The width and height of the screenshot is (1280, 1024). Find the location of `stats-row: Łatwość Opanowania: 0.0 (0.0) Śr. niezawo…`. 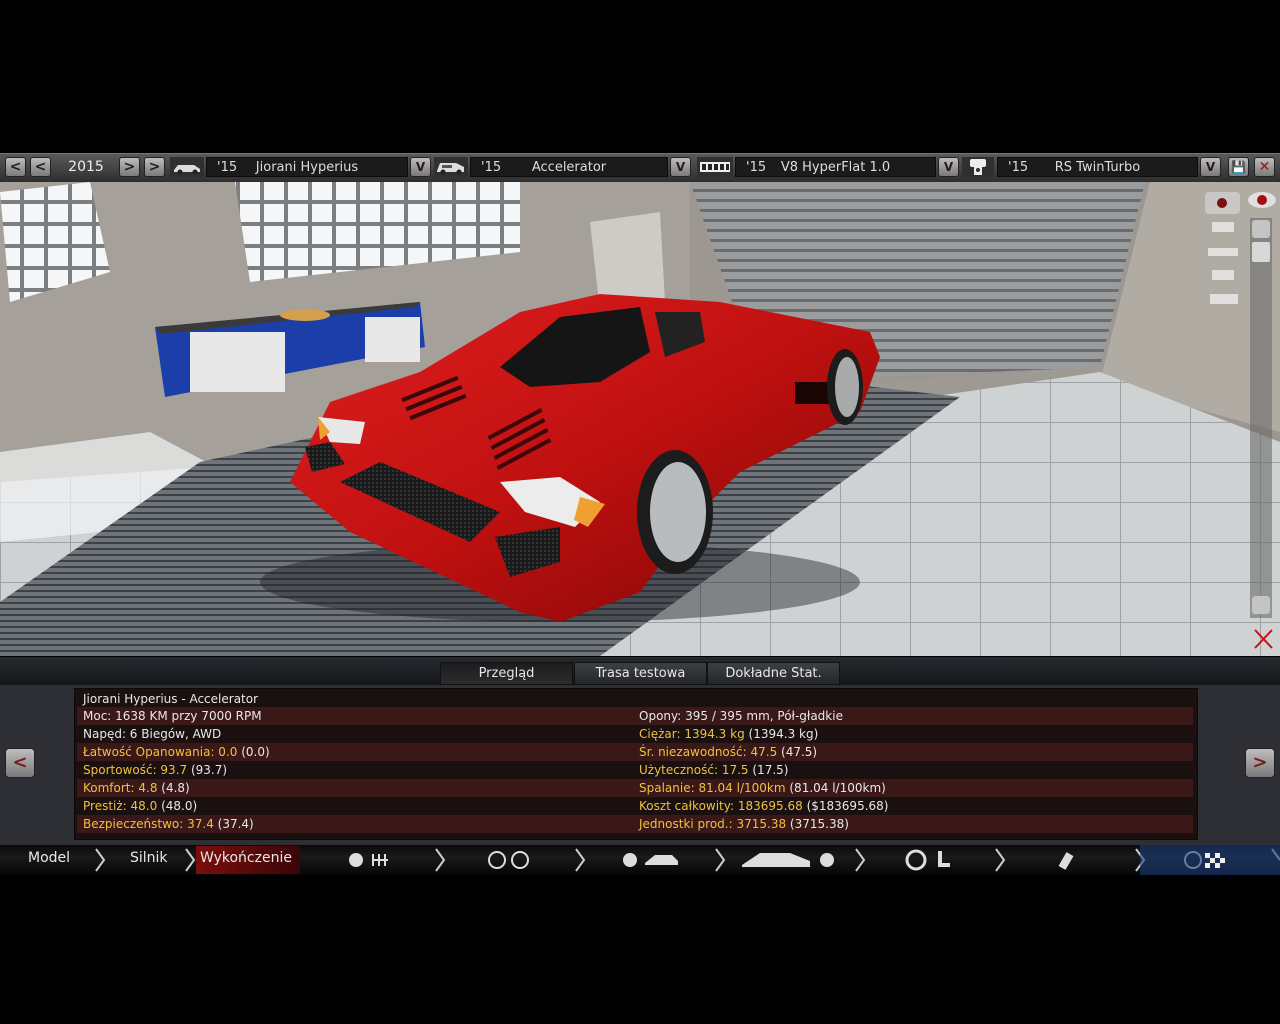

stats-row: Łatwość Opanowania: 0.0 (0.0) Śr. niezawo… is located at coordinates (635, 752).